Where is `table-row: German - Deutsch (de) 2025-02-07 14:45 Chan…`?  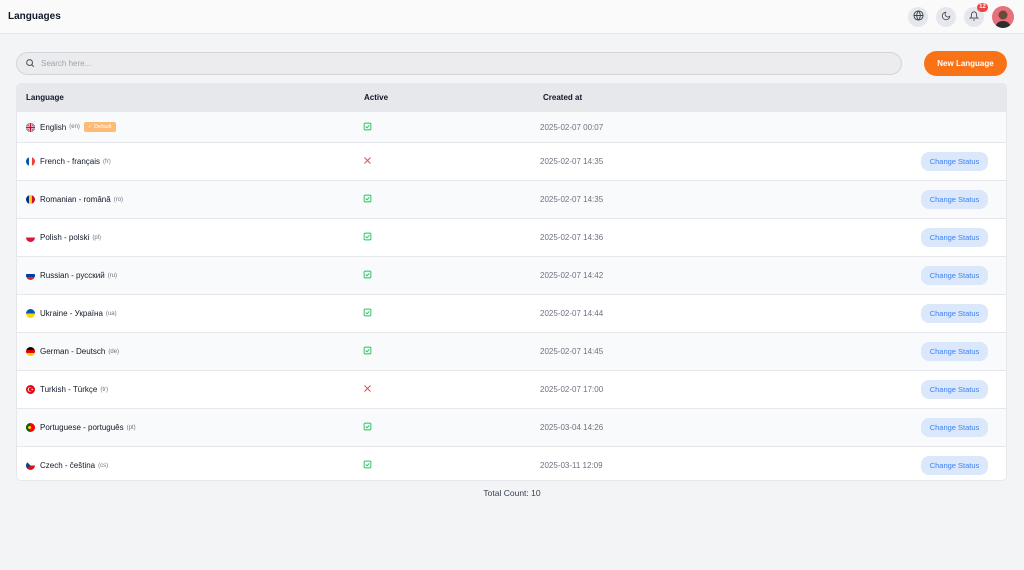 table-row: German - Deutsch (de) 2025-02-07 14:45 Chan… is located at coordinates (511, 352).